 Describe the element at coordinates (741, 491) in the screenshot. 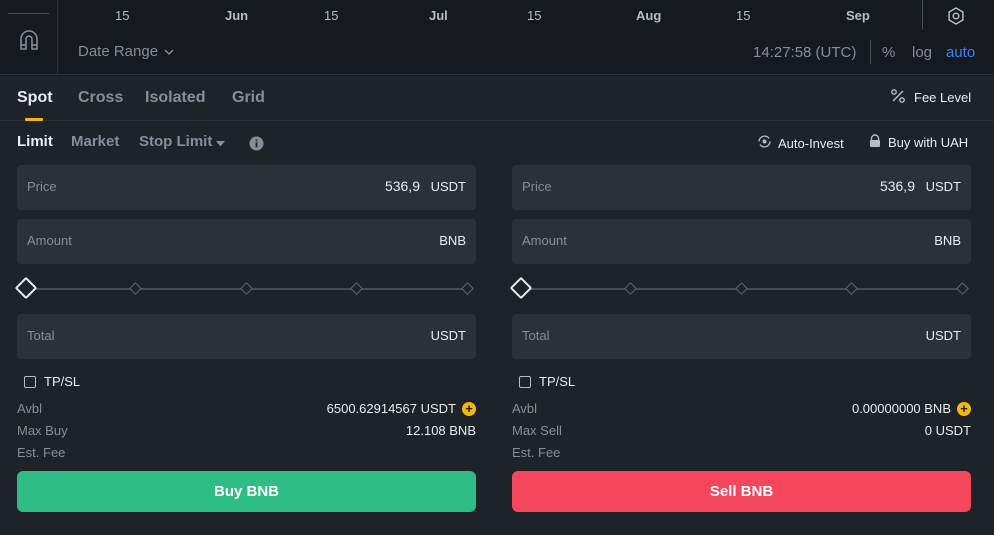

I see `sell-button: Sell BNB` at that location.